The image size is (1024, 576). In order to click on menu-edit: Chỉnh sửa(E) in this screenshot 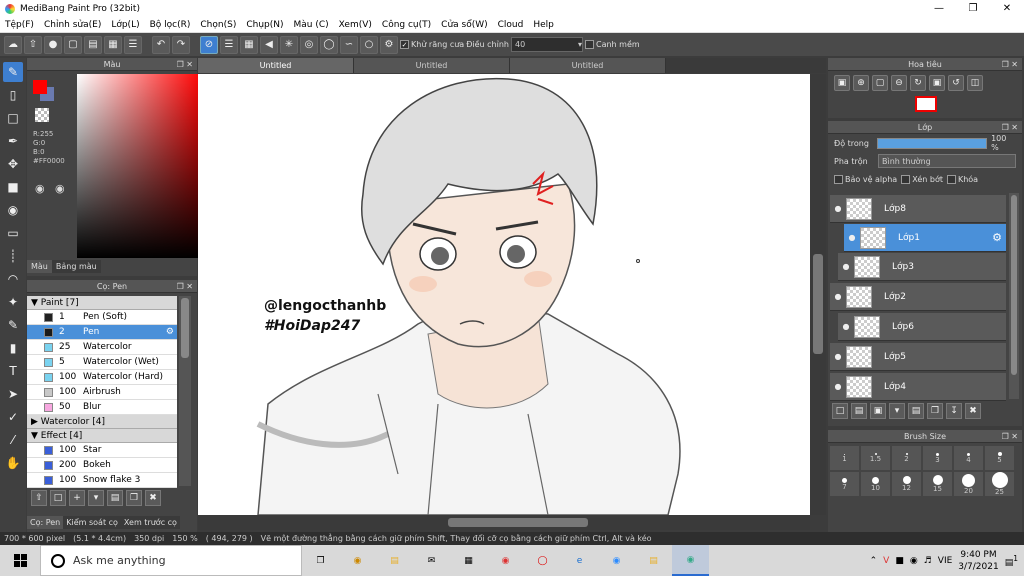, I will do `click(72, 25)`.